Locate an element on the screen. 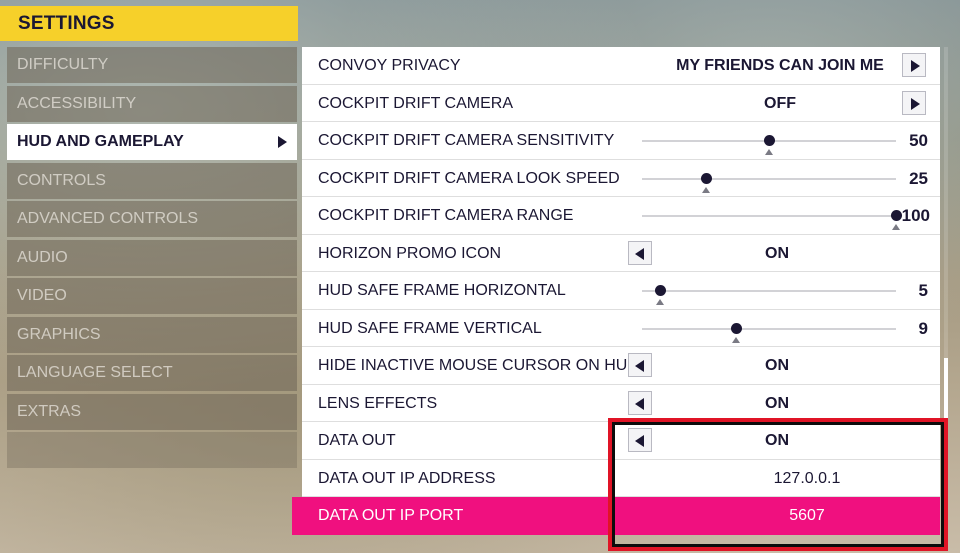 This screenshot has width=960, height=553. slider-value: 50 is located at coordinates (918, 140).